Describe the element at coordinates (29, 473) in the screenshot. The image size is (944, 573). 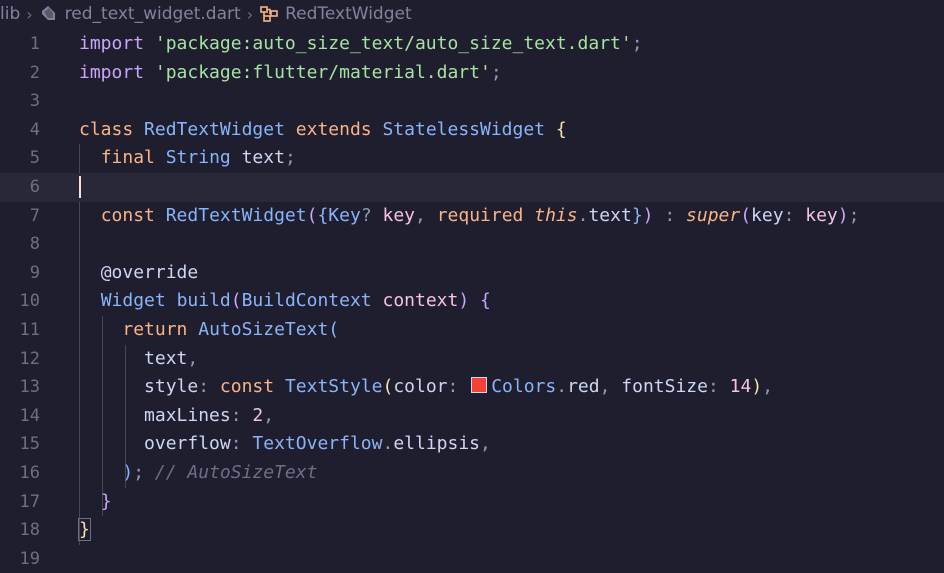
I see `line-number: 16` at that location.